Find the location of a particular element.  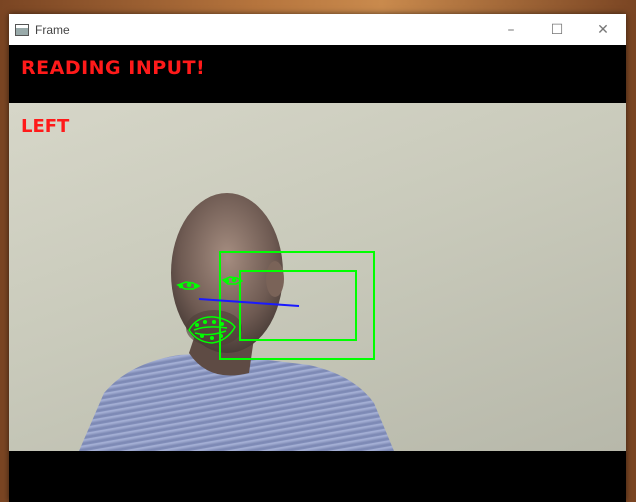

person-ear is located at coordinates (275, 279).